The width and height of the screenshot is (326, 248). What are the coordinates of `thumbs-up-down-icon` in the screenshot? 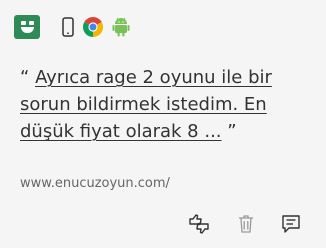 It's located at (199, 224).